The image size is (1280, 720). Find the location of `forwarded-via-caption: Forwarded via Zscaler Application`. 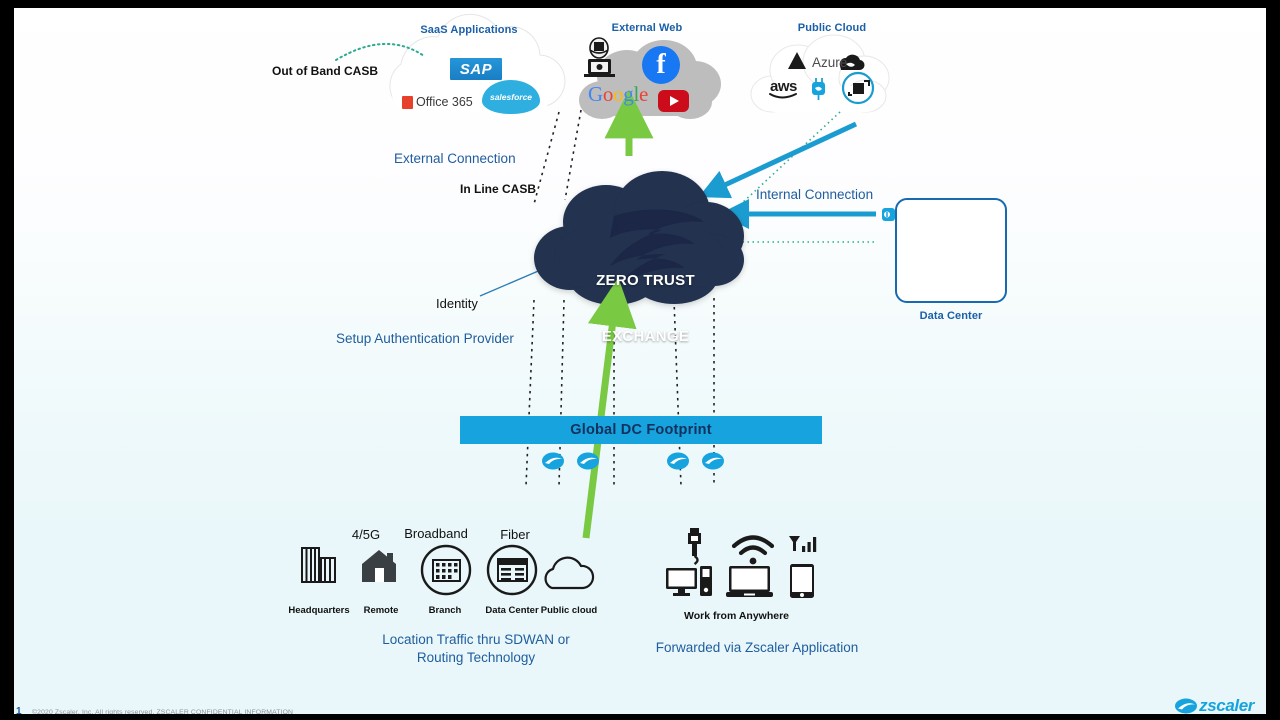

forwarded-via-caption: Forwarded via Zscaler Application is located at coordinates (757, 647).